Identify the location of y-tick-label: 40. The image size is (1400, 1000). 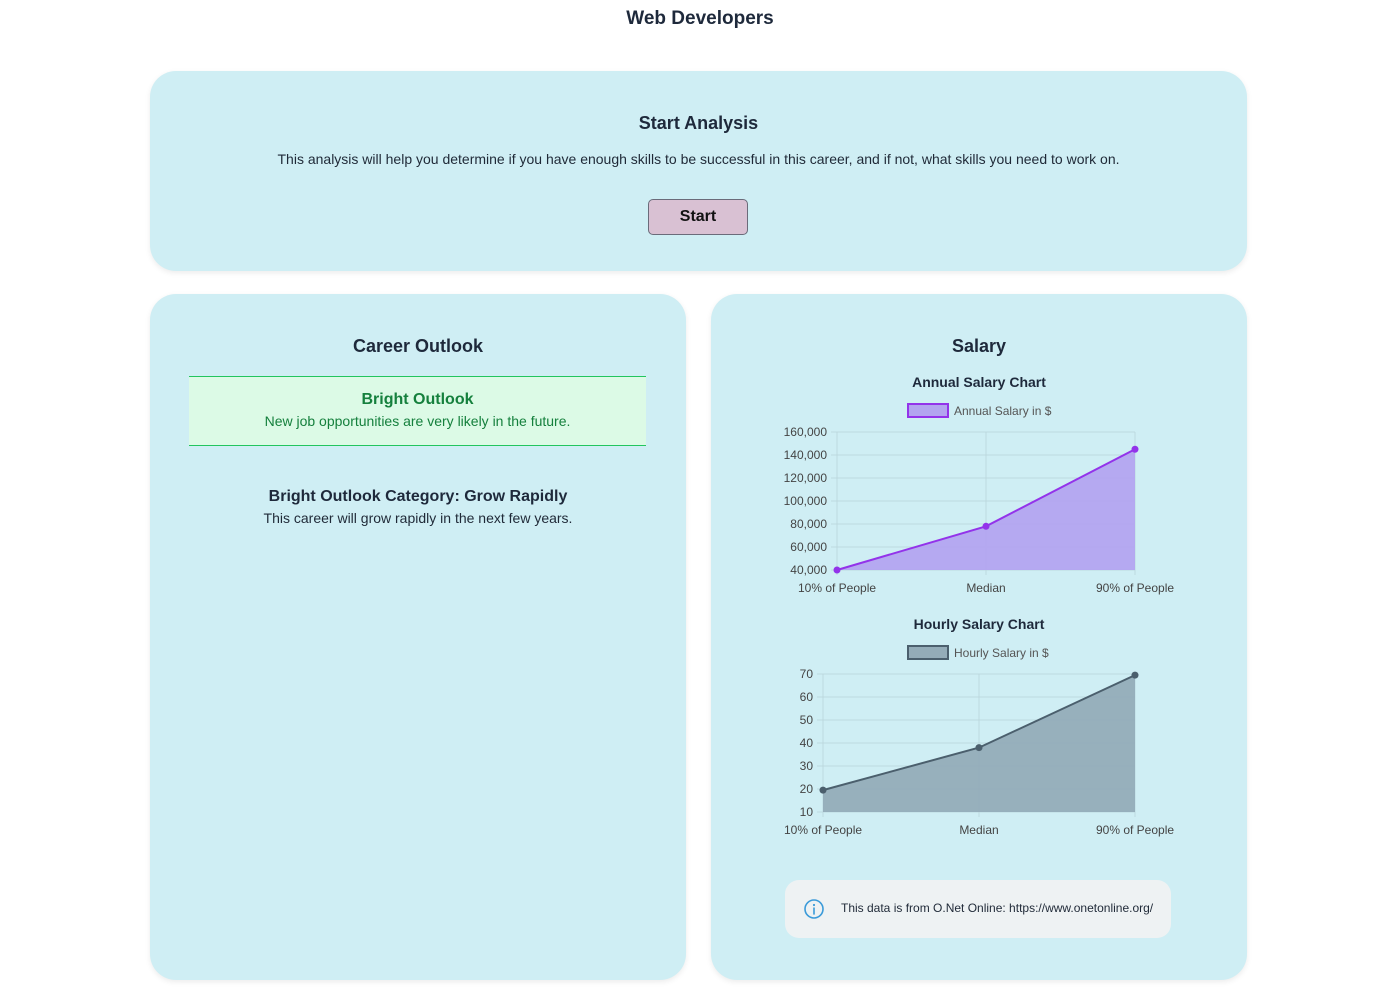
(807, 743).